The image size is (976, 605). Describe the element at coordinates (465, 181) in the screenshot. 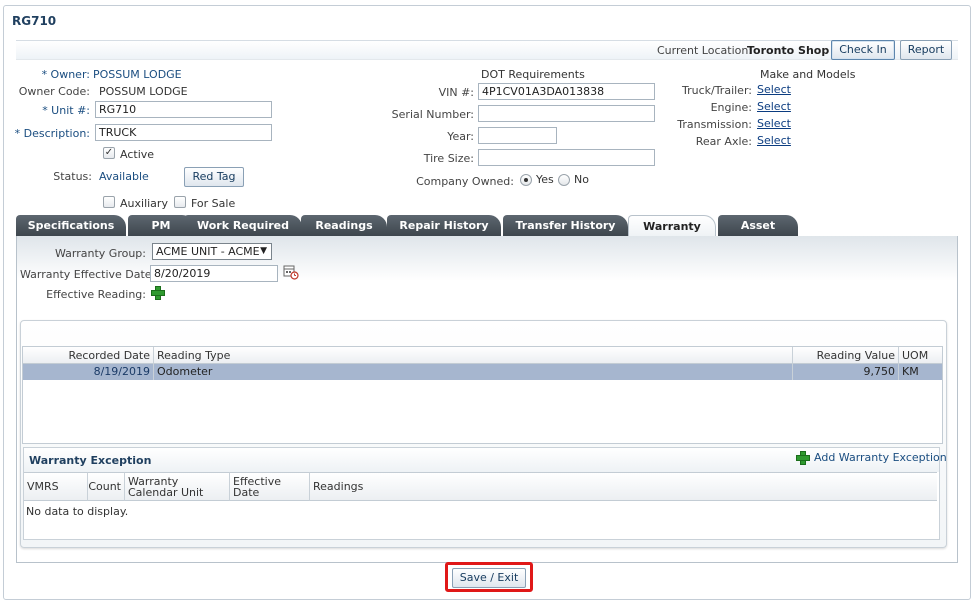

I see `company-owned-label: Company Owned:` at that location.